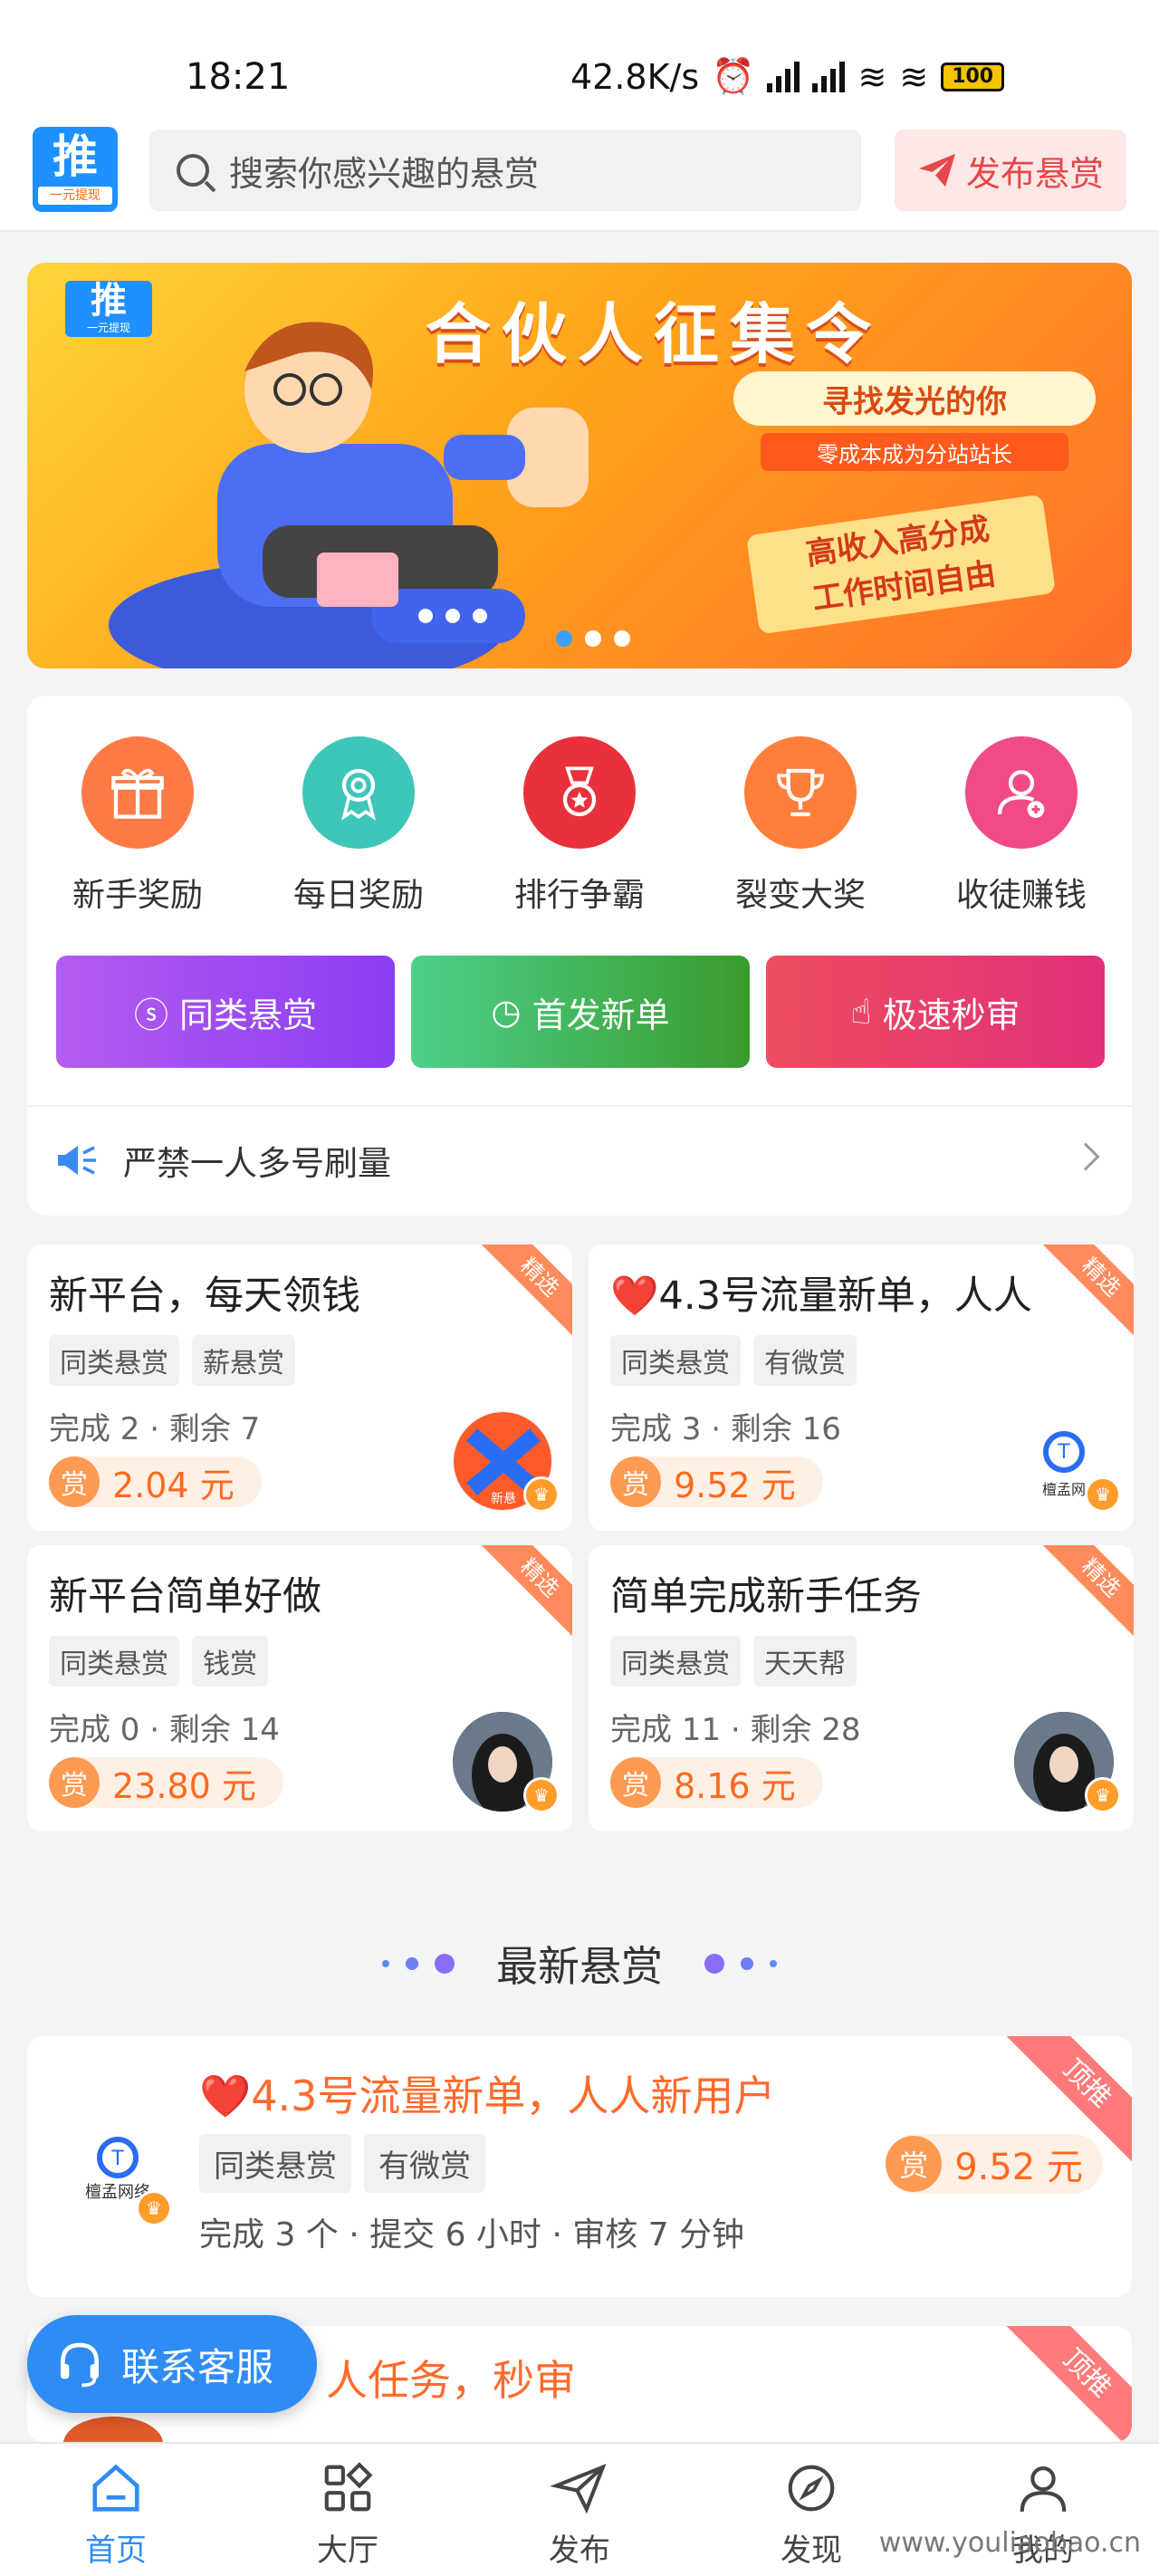  Describe the element at coordinates (1085, 1156) in the screenshot. I see `chevron-right-icon` at that location.